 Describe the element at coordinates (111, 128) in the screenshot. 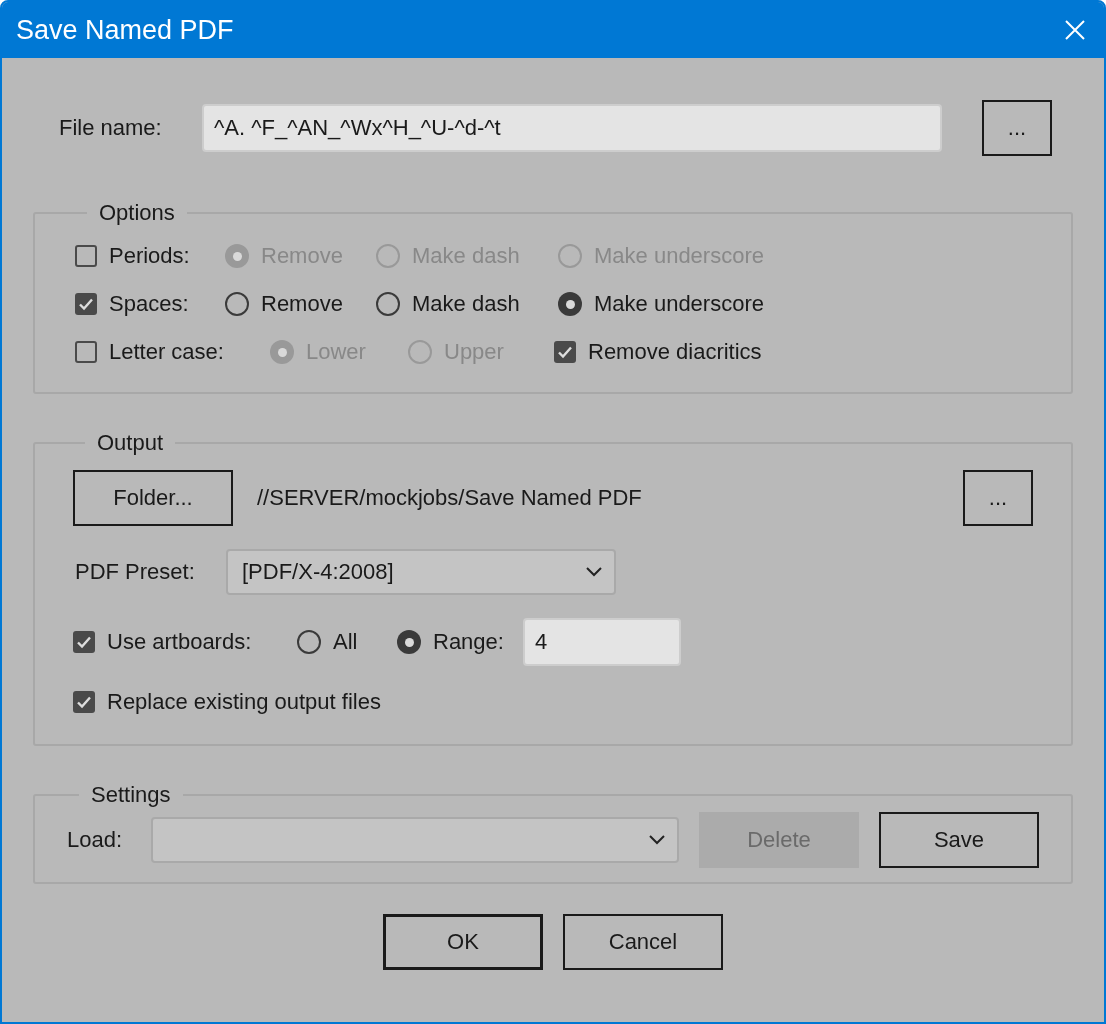

I see `field-label: File name:` at that location.